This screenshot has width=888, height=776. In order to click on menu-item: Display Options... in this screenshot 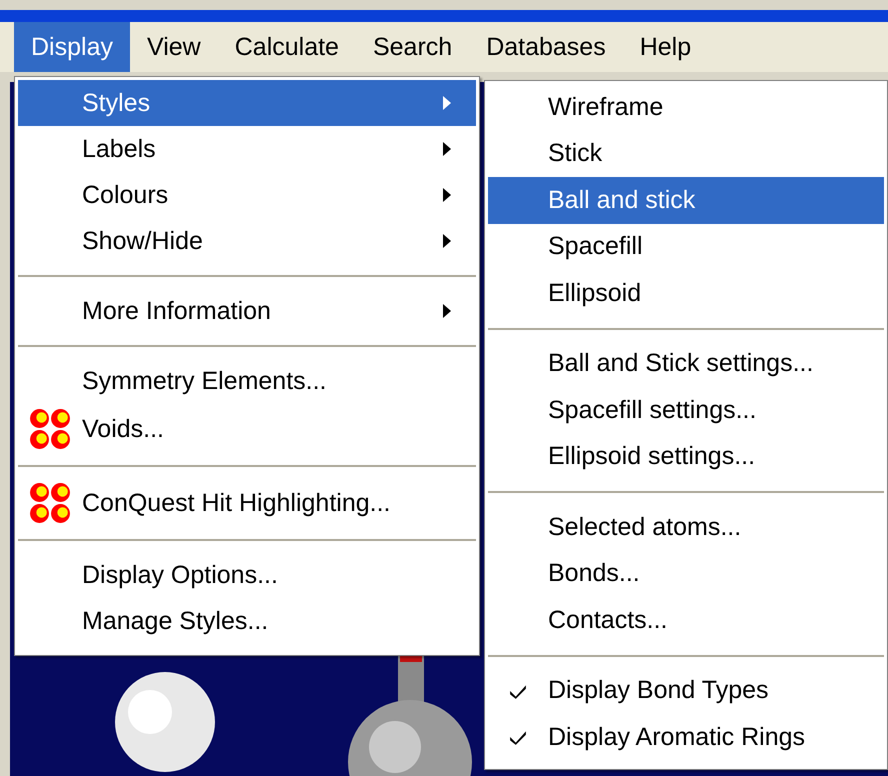, I will do `click(247, 575)`.